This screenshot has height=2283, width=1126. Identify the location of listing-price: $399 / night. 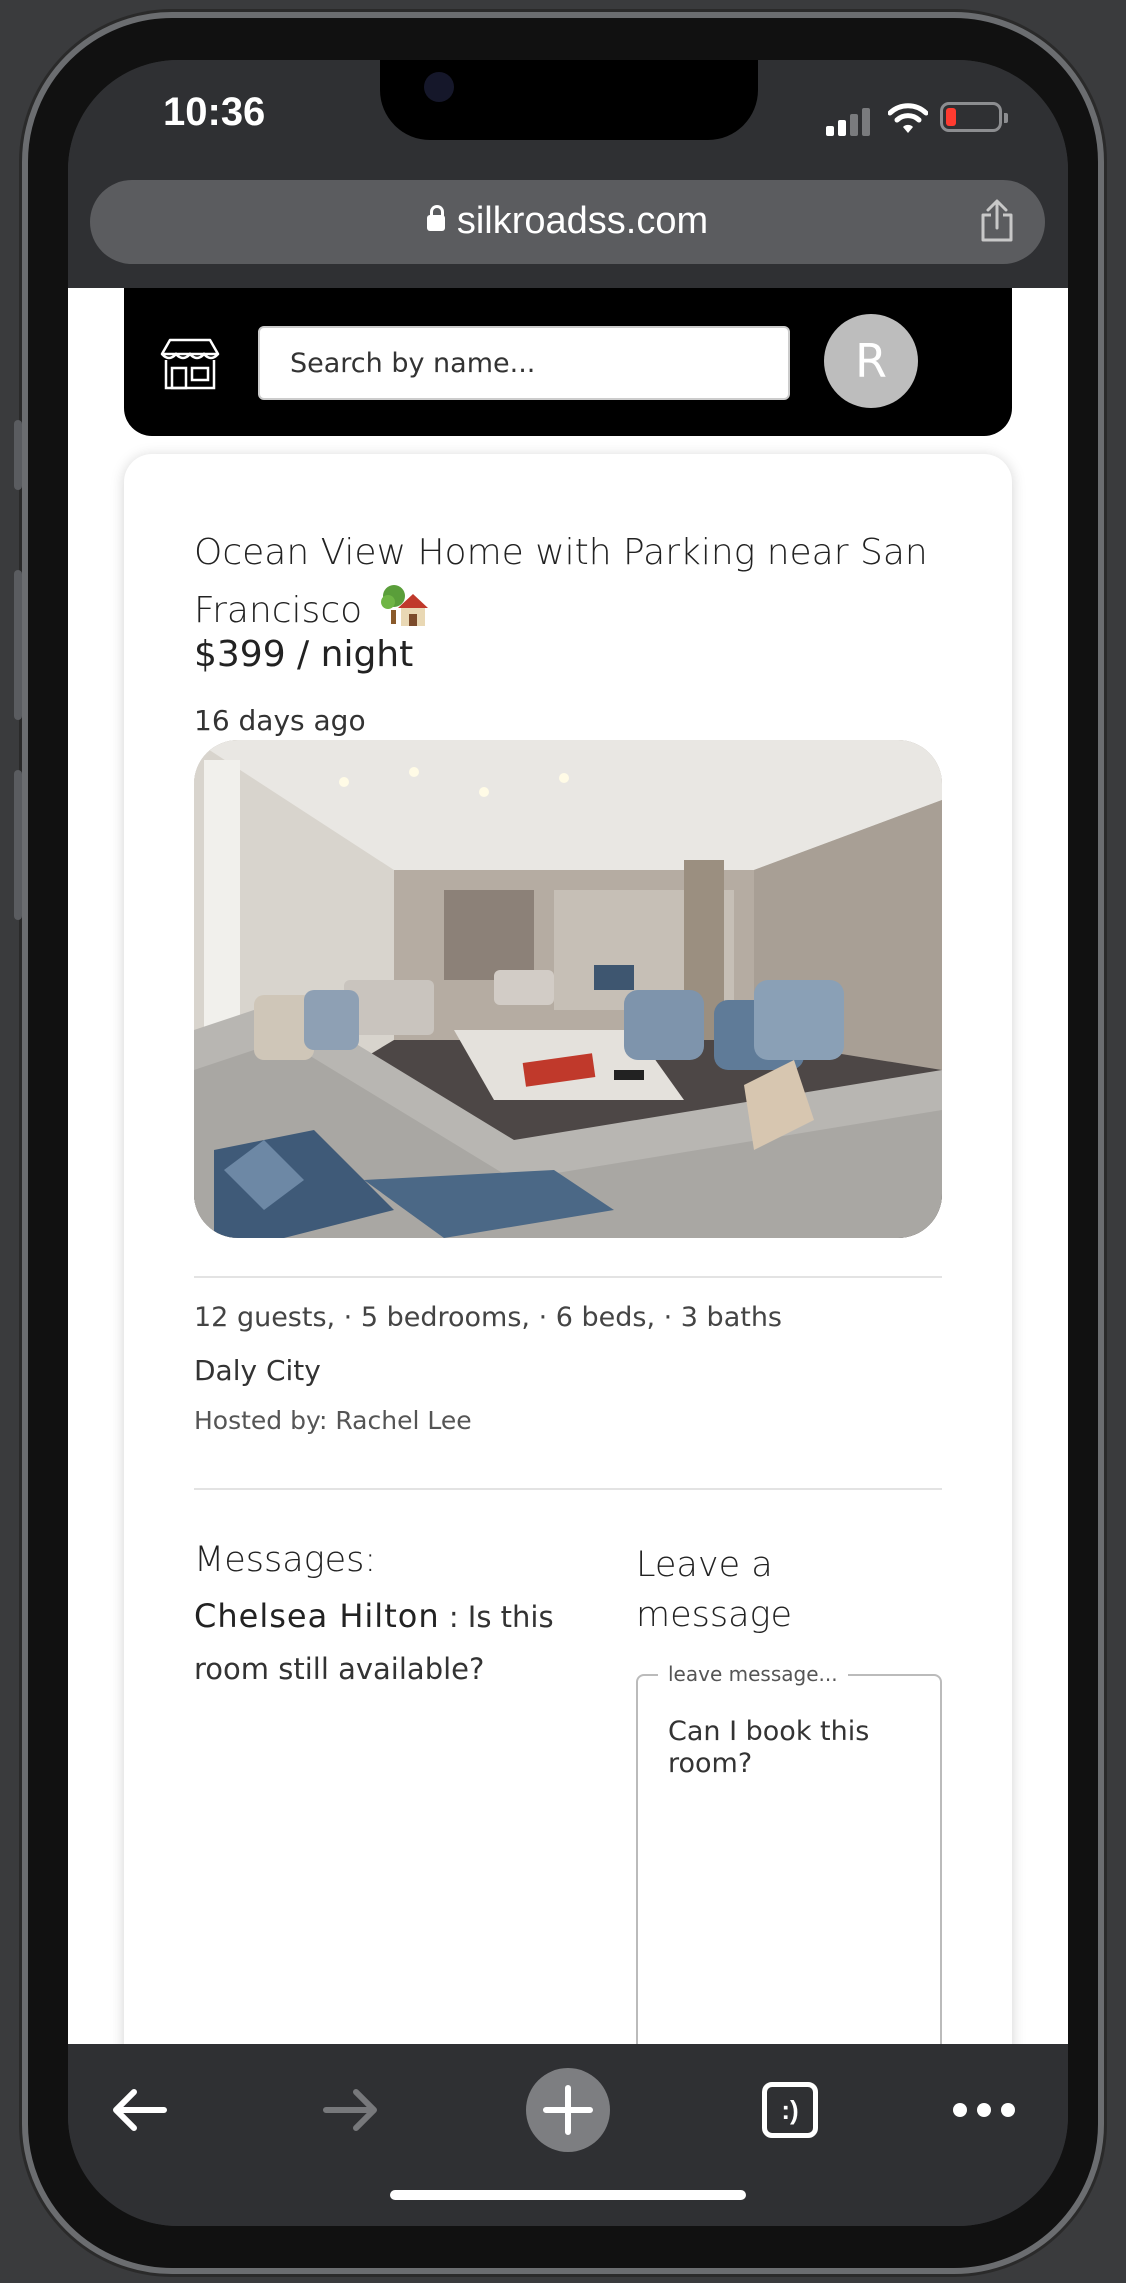
(304, 654).